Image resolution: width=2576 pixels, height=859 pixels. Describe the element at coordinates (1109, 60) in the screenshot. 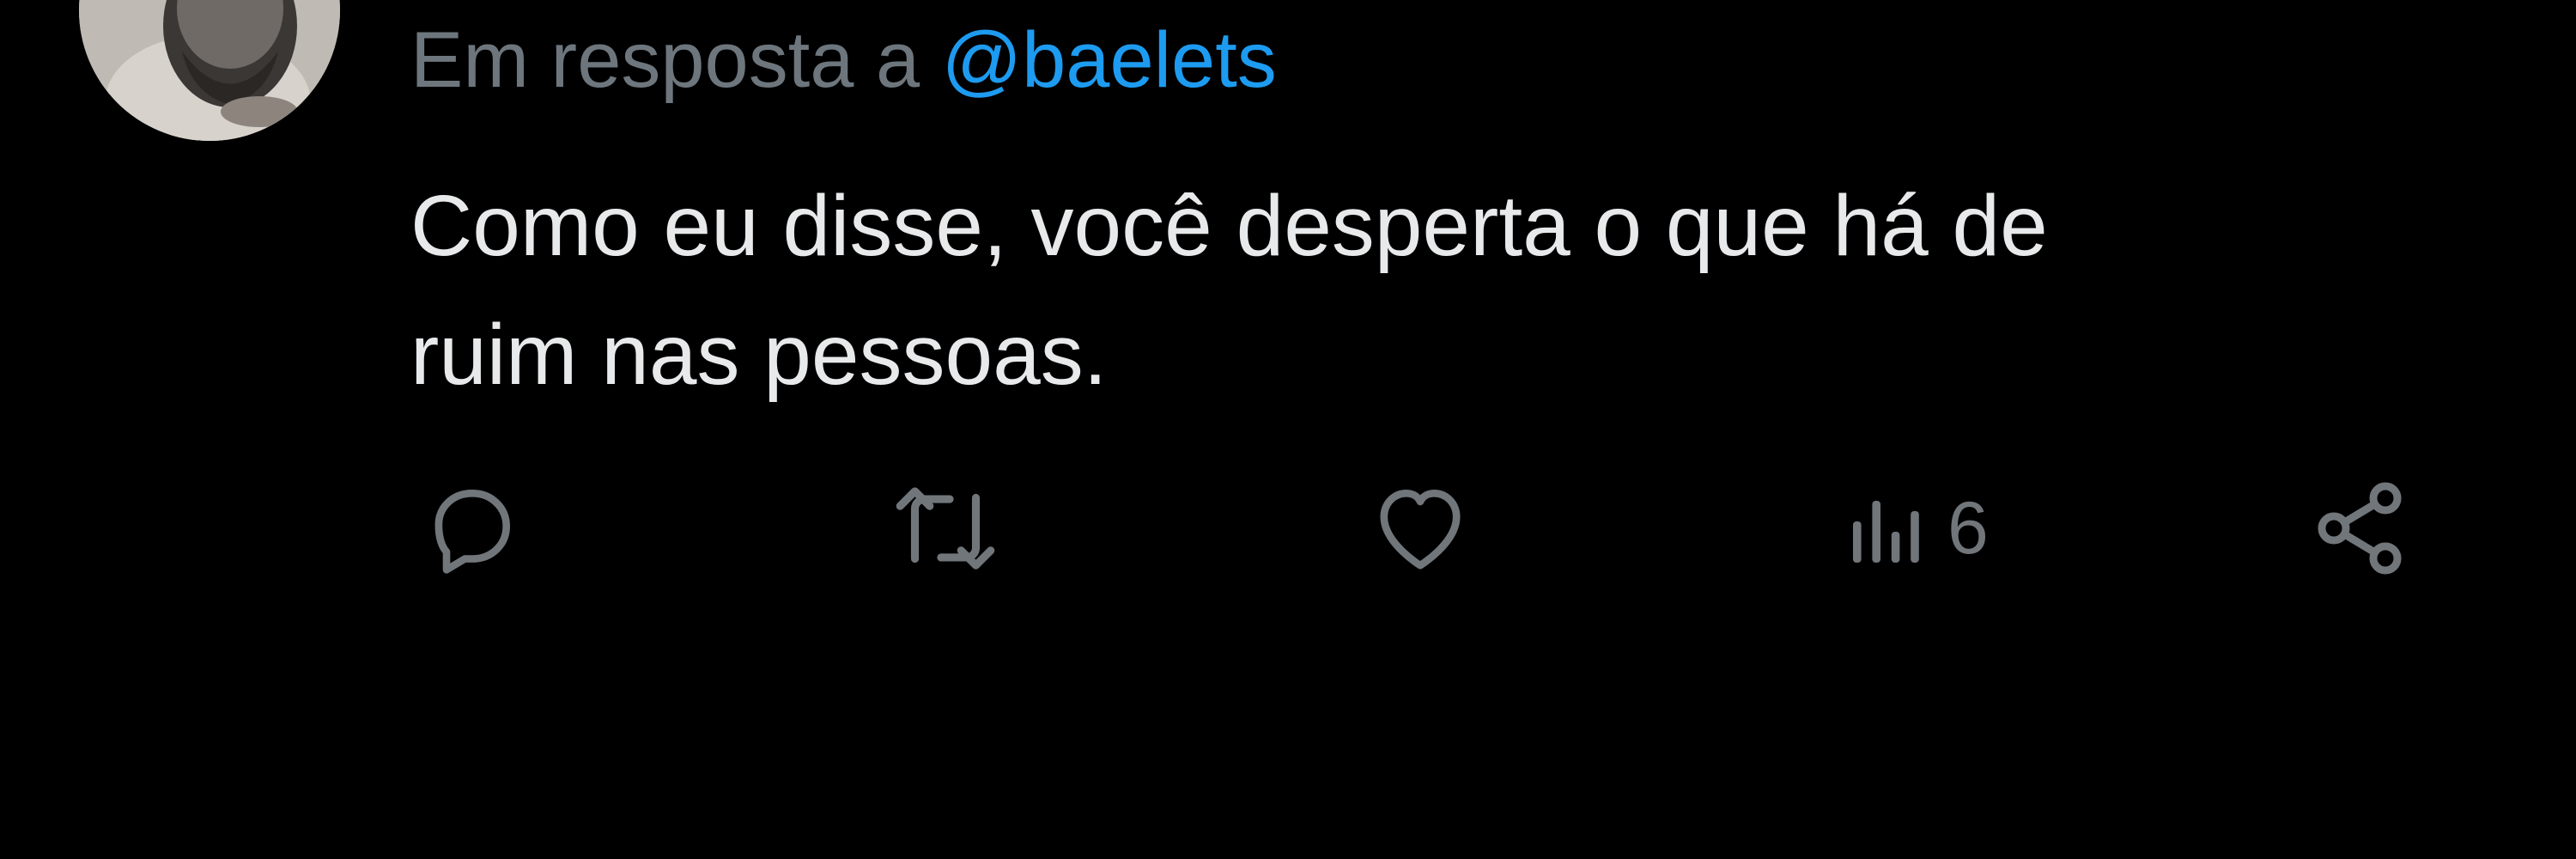

I see `reply-mention-link: @baelets` at that location.